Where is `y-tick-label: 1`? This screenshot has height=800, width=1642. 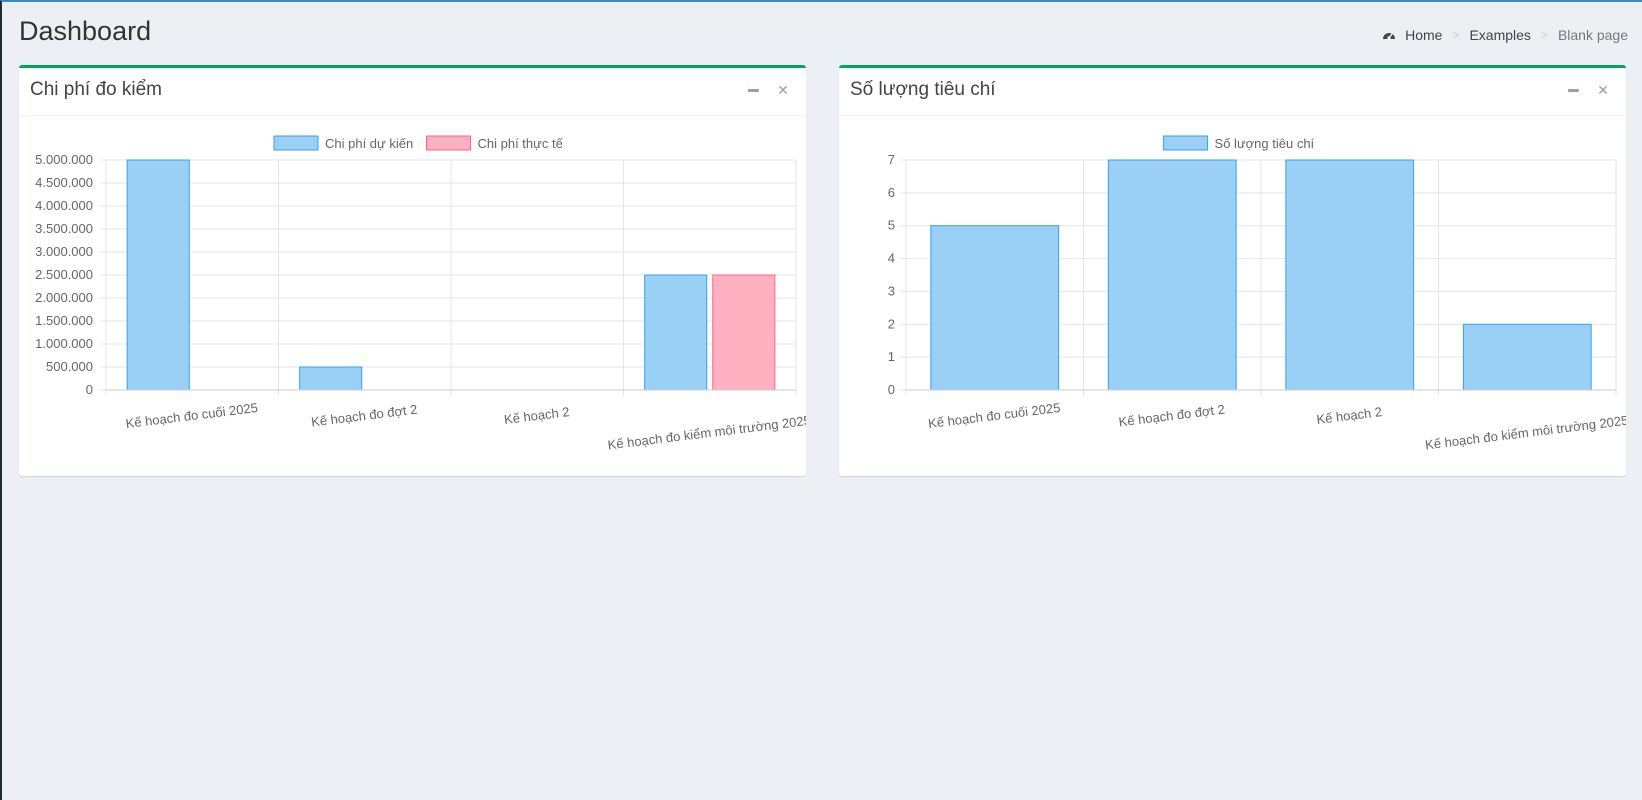 y-tick-label: 1 is located at coordinates (891, 356).